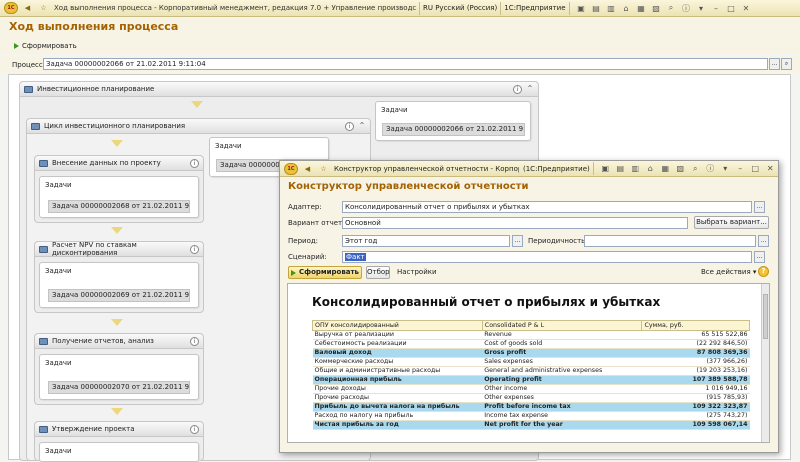 Image resolution: width=800 pixels, height=462 pixels. What do you see at coordinates (378, 272) in the screenshot?
I see `filter-button: Отбор` at bounding box center [378, 272].